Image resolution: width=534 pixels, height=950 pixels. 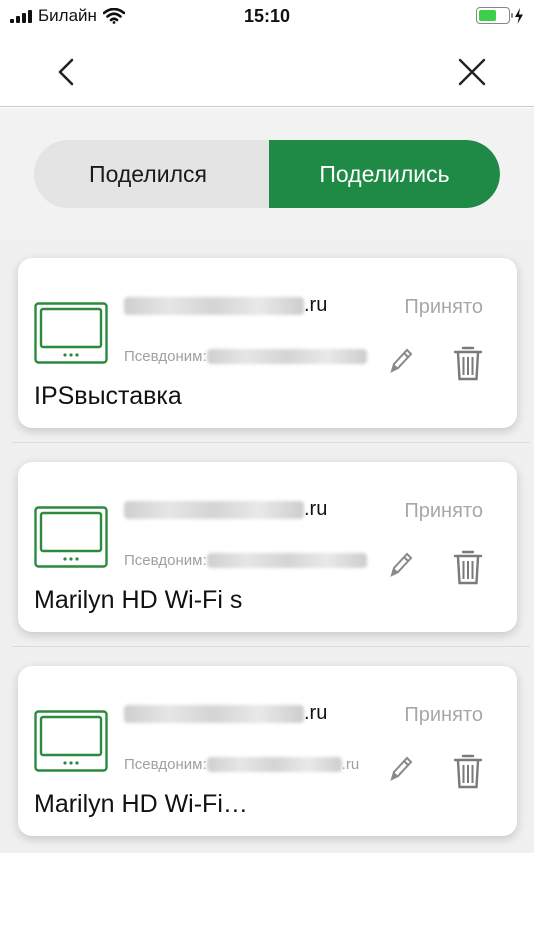 What do you see at coordinates (494, 15) in the screenshot?
I see `battery-icon` at bounding box center [494, 15].